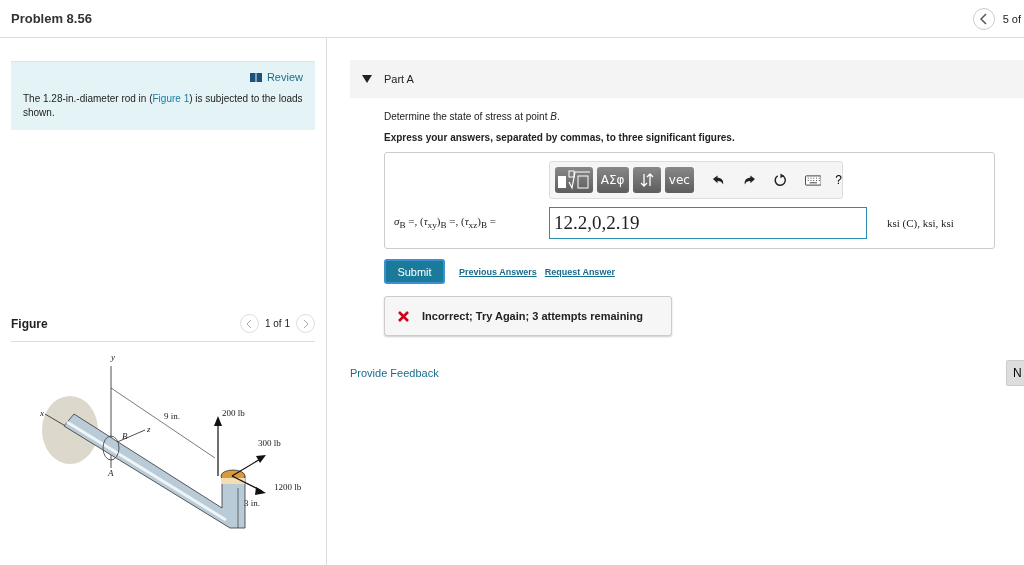 The width and height of the screenshot is (1024, 565). Describe the element at coordinates (498, 271) in the screenshot. I see `answer-link: Previous Answers` at that location.